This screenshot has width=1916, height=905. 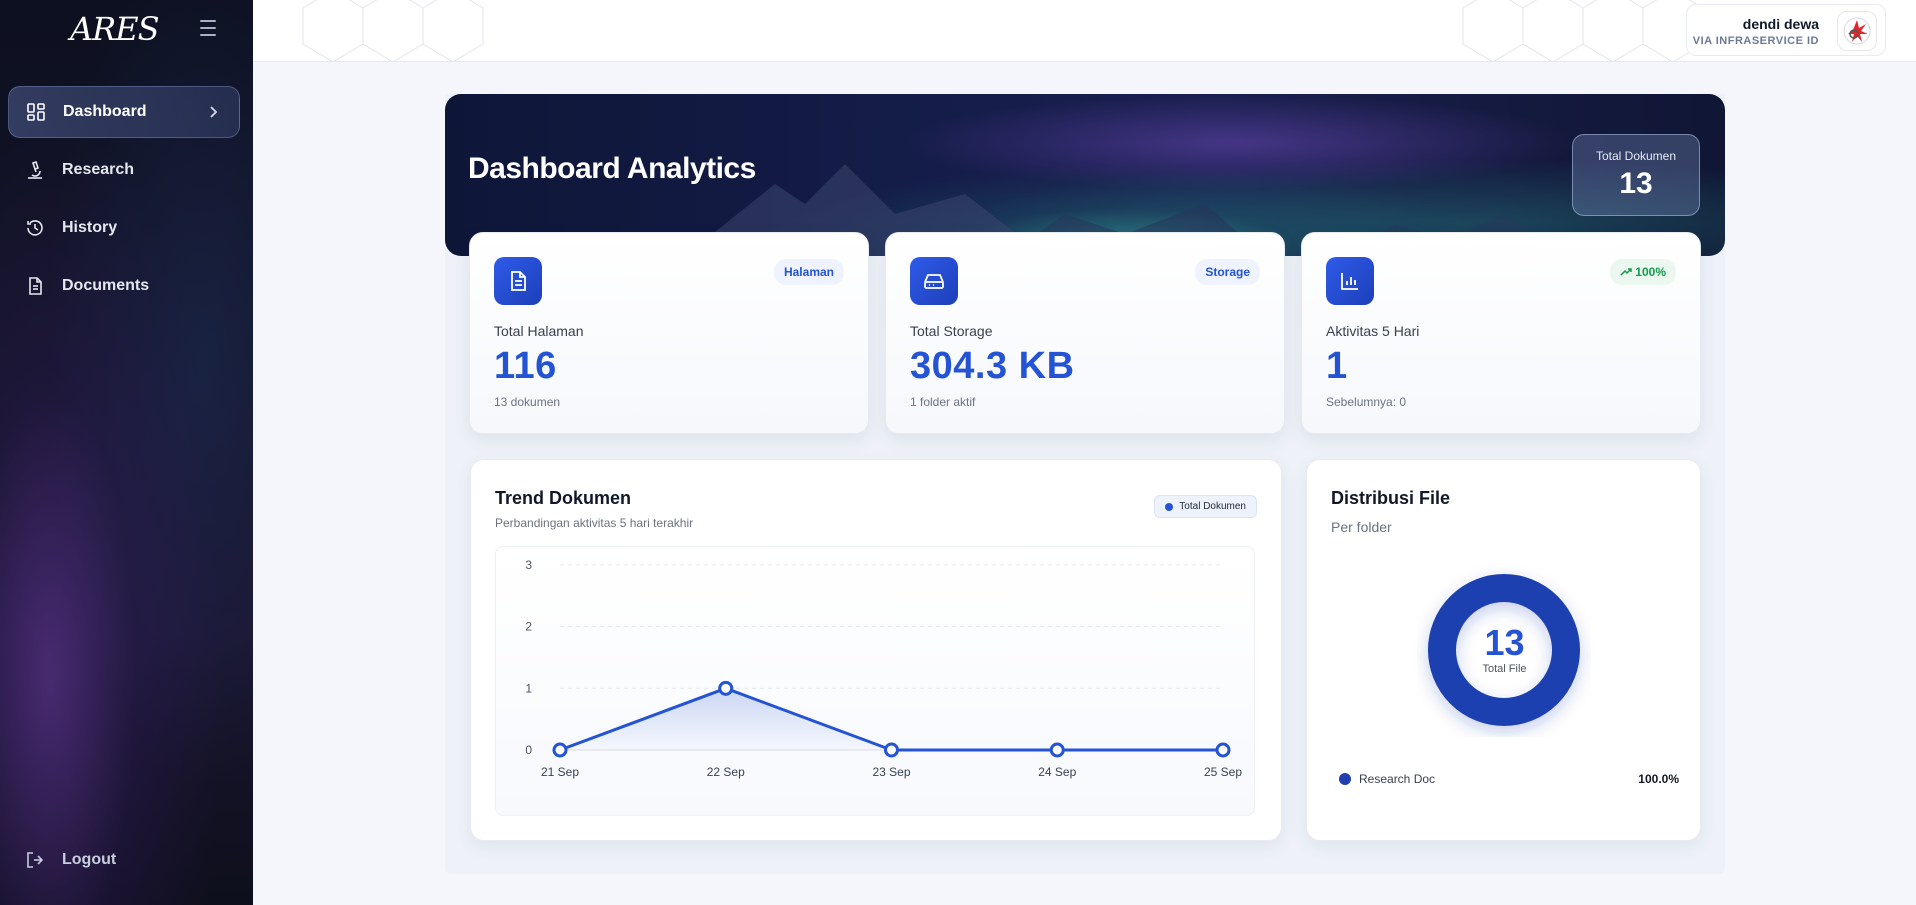 I want to click on x-tick-label: 22 Sep, so click(x=726, y=772).